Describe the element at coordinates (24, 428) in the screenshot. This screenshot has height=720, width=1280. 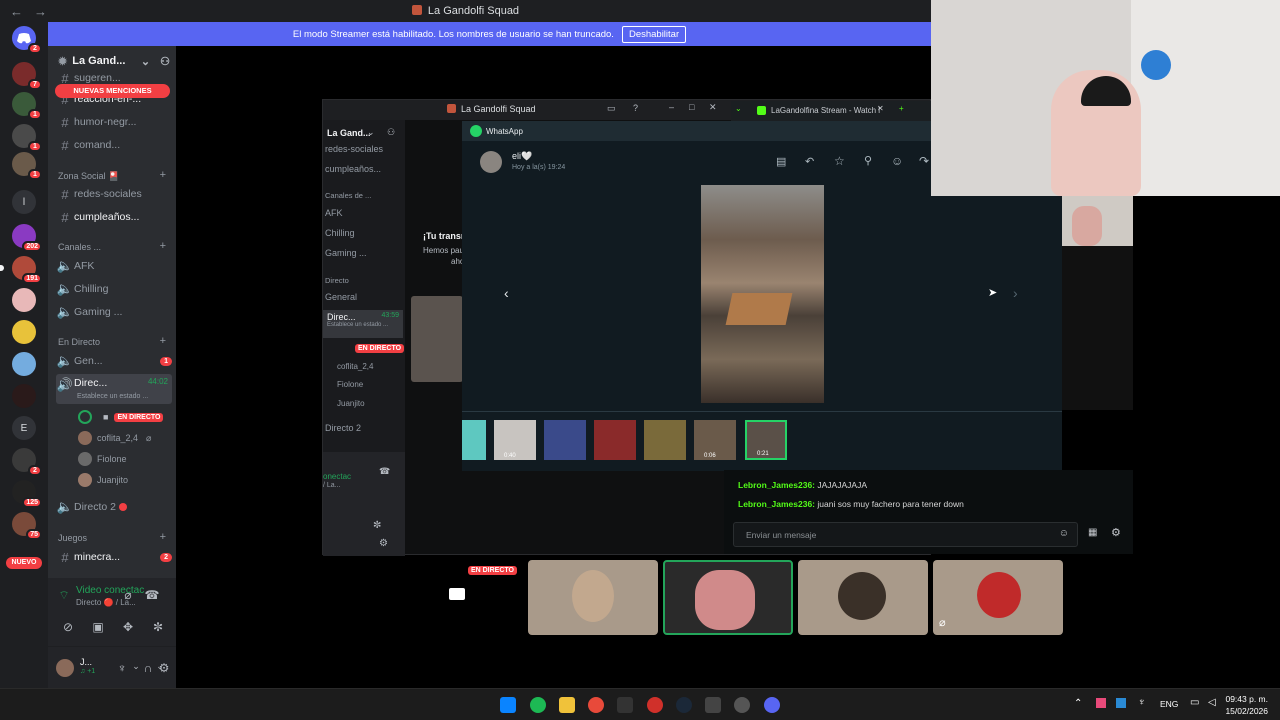
I see `server-letter-e: E` at that location.